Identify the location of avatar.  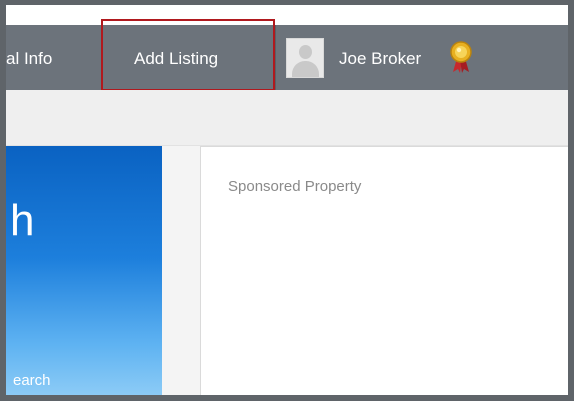
(305, 58).